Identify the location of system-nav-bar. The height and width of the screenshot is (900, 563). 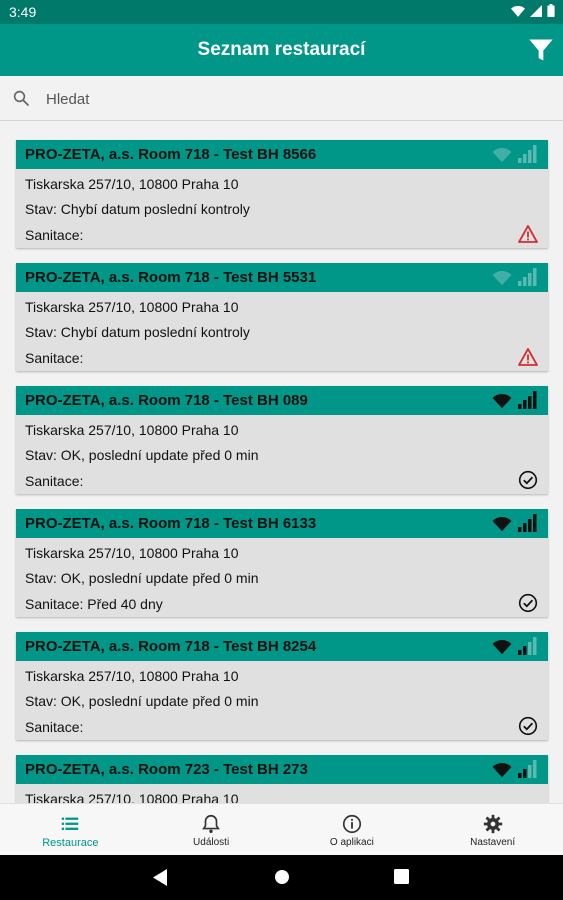
(281, 877).